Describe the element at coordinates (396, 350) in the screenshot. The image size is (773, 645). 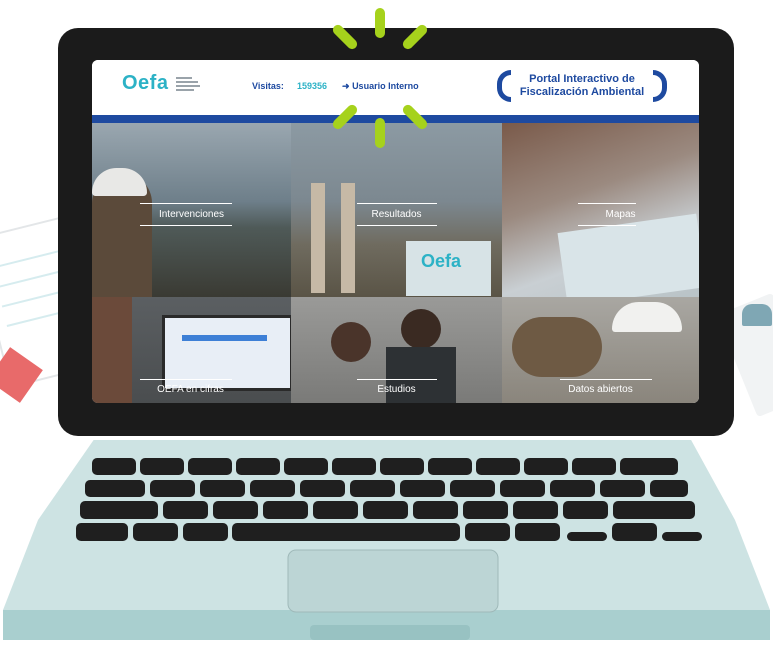
I see `tile-estudios: Estudios` at that location.